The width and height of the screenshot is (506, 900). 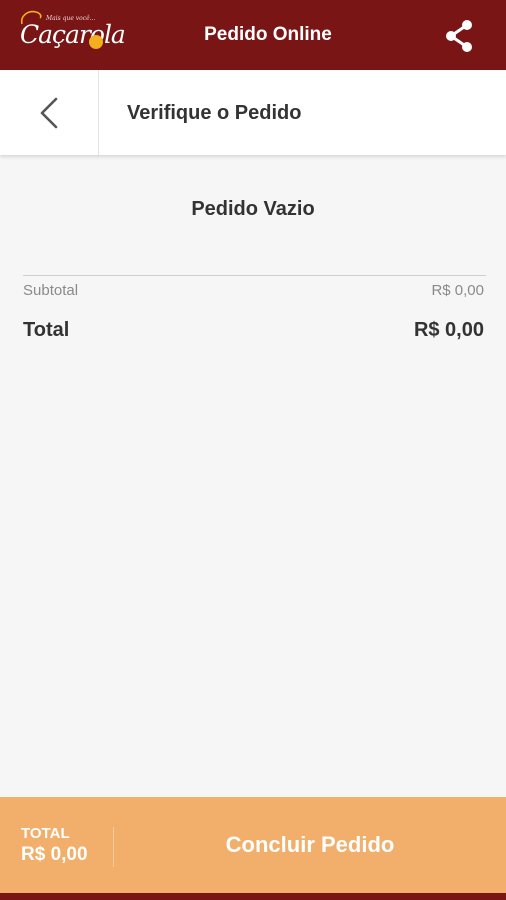 I want to click on back-button, so click(x=49, y=112).